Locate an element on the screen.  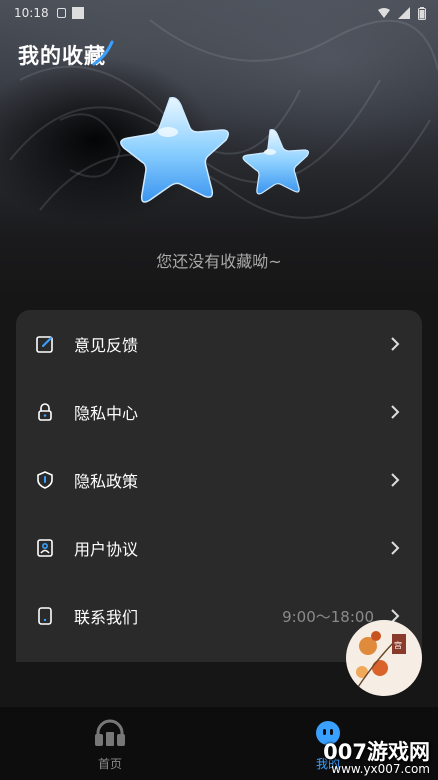
status-time: 10:18 is located at coordinates (31, 13).